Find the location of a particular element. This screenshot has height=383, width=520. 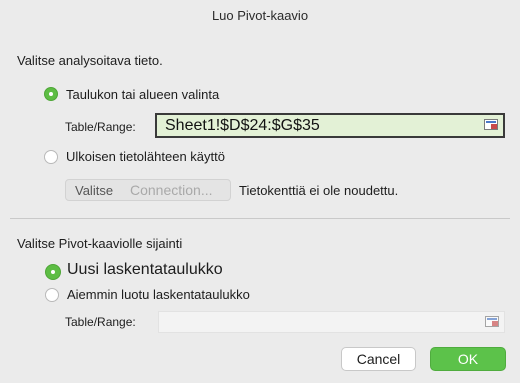

radio-existing-worksheet-label: Aiemmin luotu laskentataulukko is located at coordinates (158, 294).